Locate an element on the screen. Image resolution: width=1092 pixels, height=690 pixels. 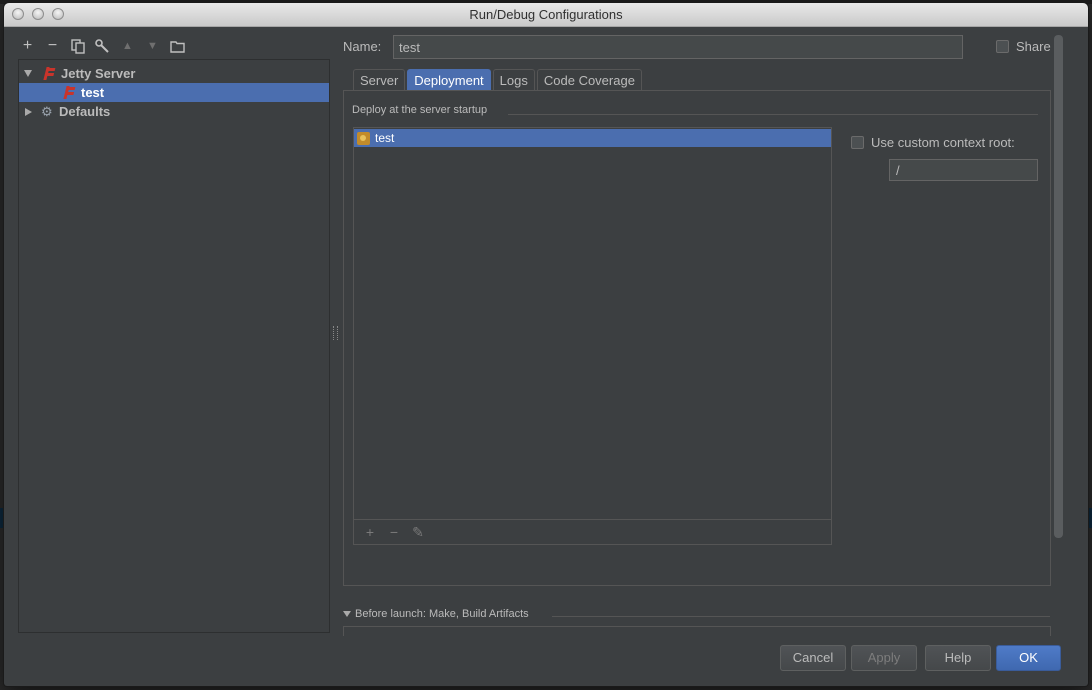
add-artifact-button: + is located at coordinates (370, 532).